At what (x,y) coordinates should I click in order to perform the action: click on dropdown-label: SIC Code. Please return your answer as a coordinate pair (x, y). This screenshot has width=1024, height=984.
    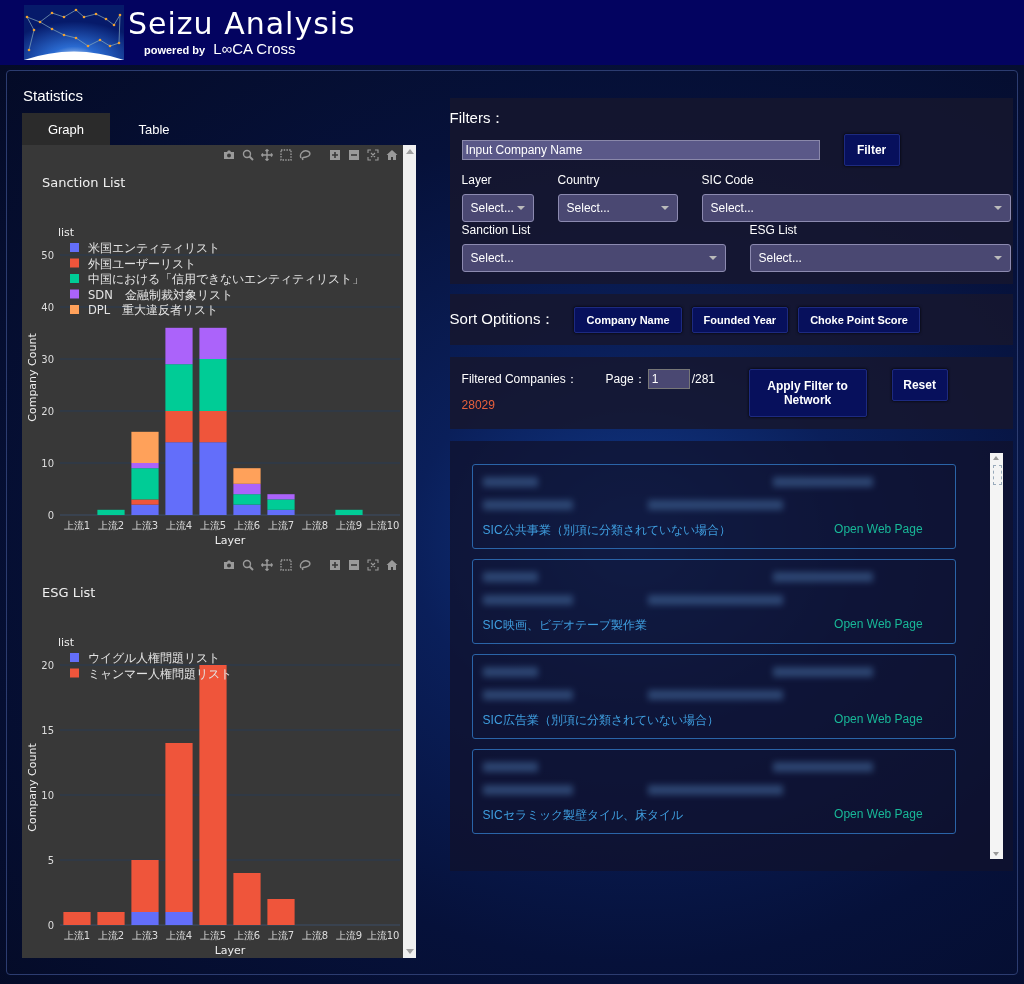
    Looking at the image, I should click on (728, 180).